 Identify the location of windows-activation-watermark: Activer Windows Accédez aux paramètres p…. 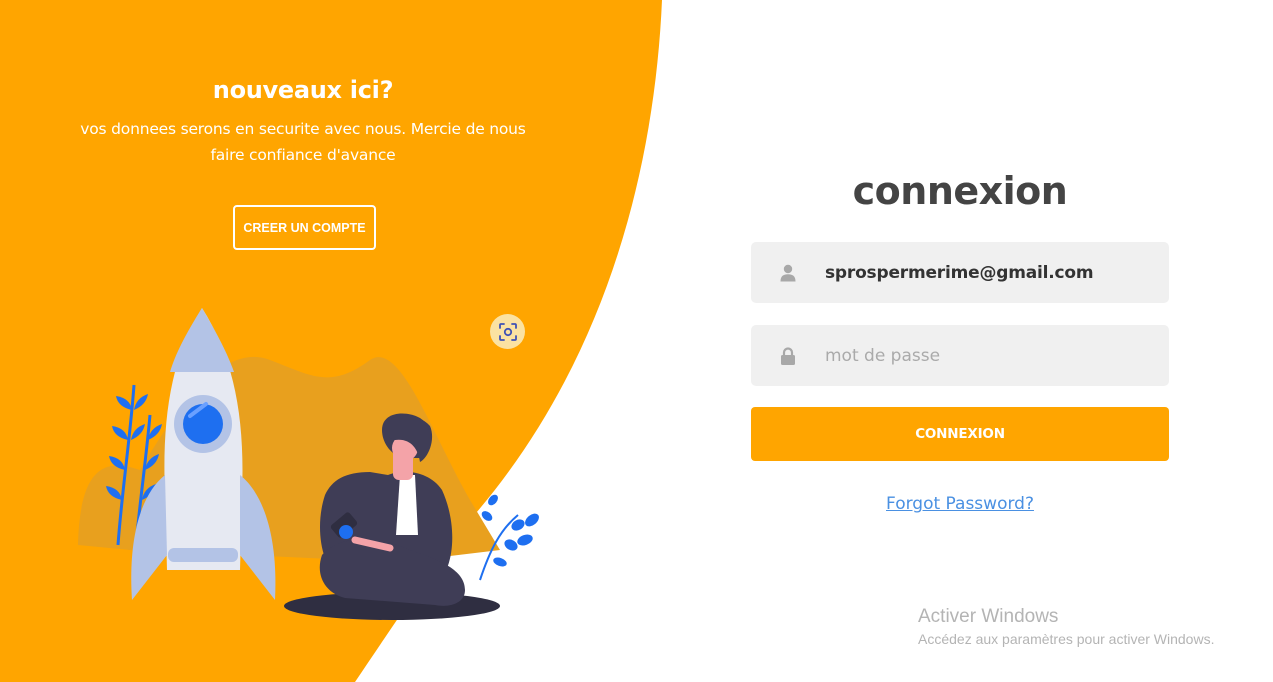
(1066, 627).